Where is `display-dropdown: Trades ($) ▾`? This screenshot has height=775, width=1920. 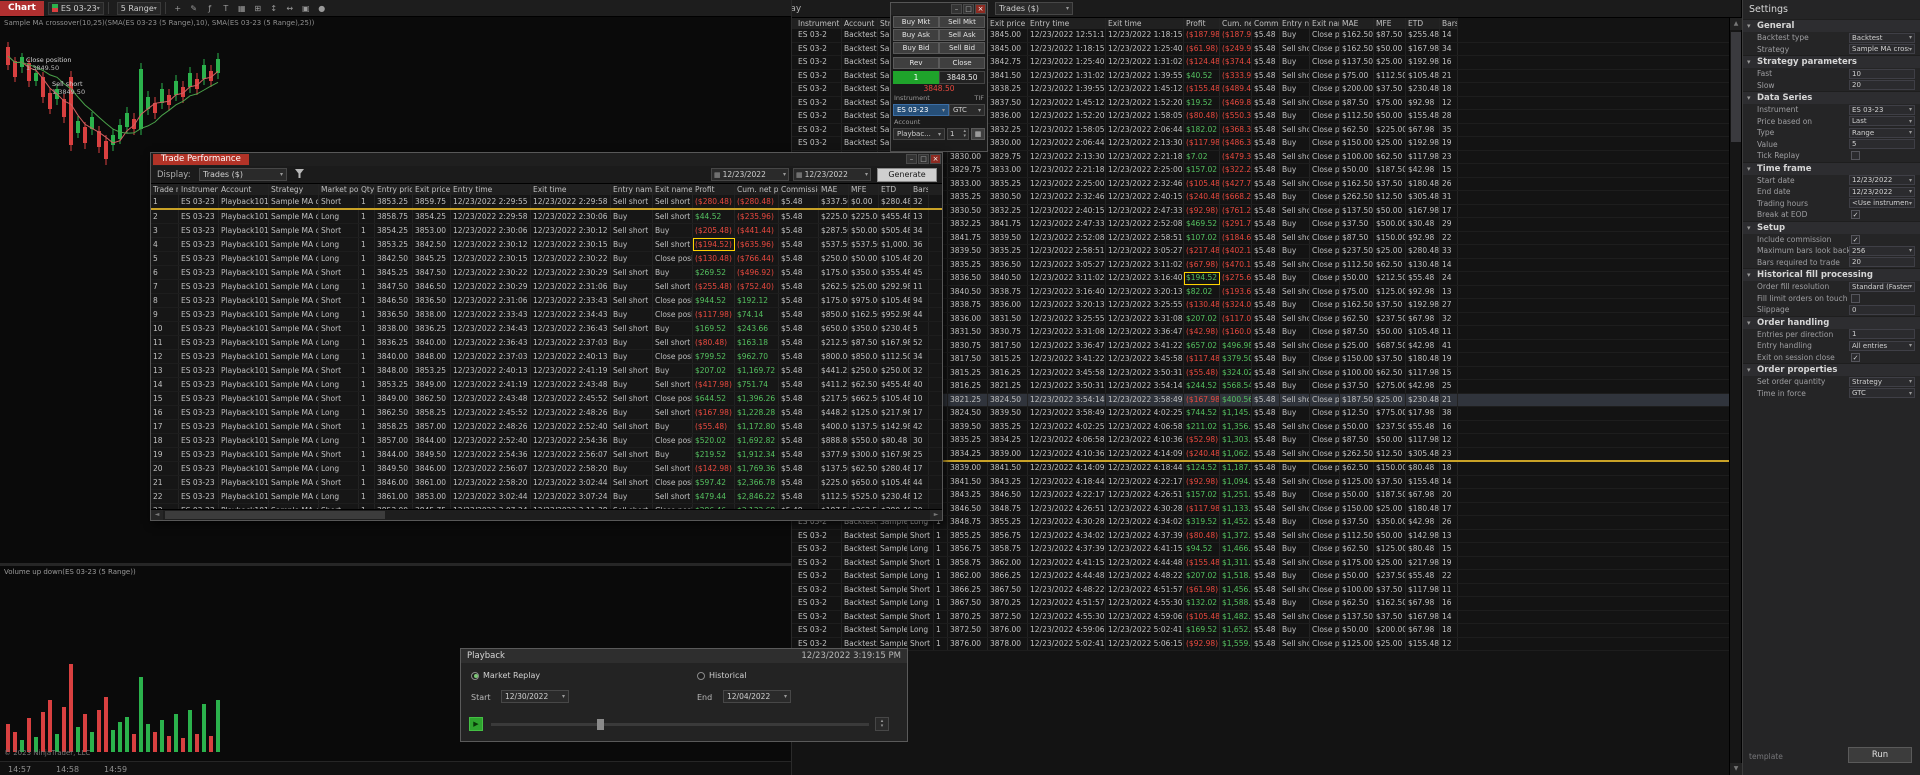
display-dropdown: Trades ($) ▾ is located at coordinates (243, 174).